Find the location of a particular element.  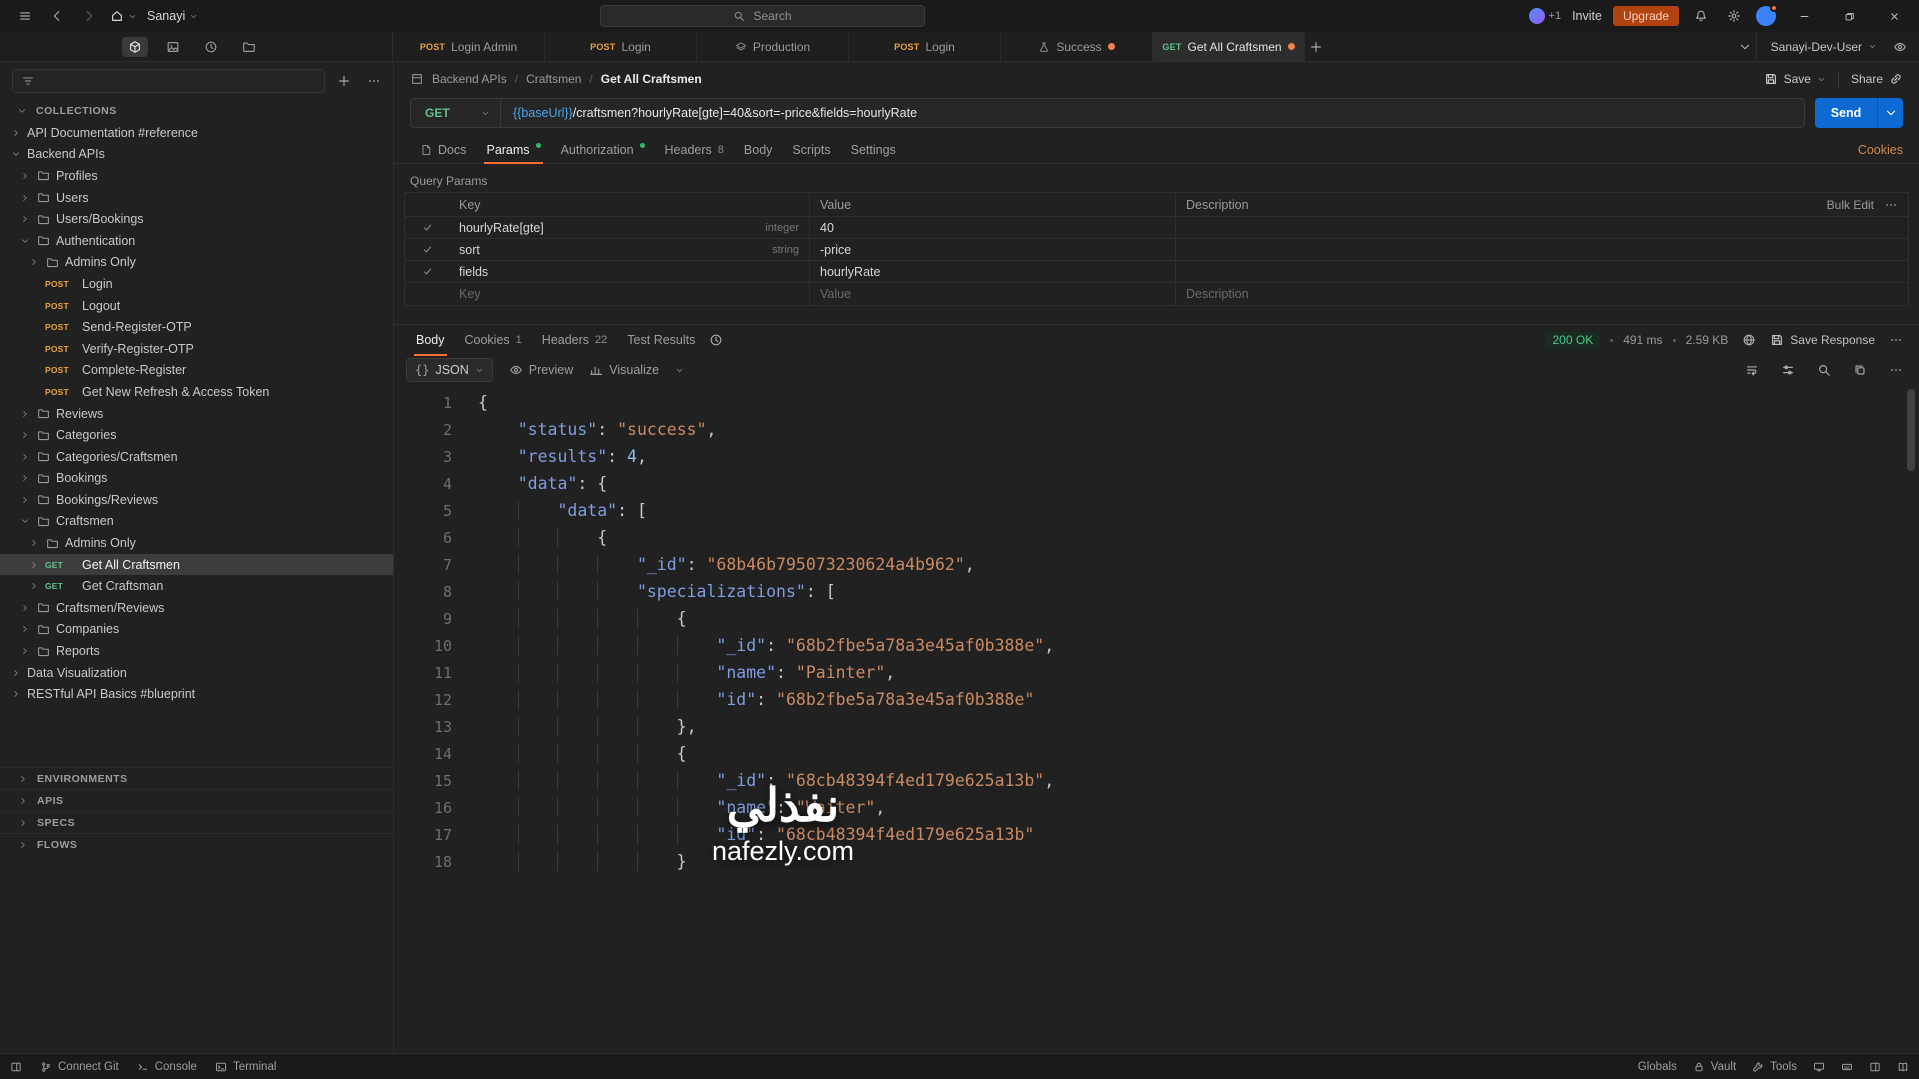

tree-item-get-all-craftsmen: GET Get All Craftsmen is located at coordinates (196, 564).